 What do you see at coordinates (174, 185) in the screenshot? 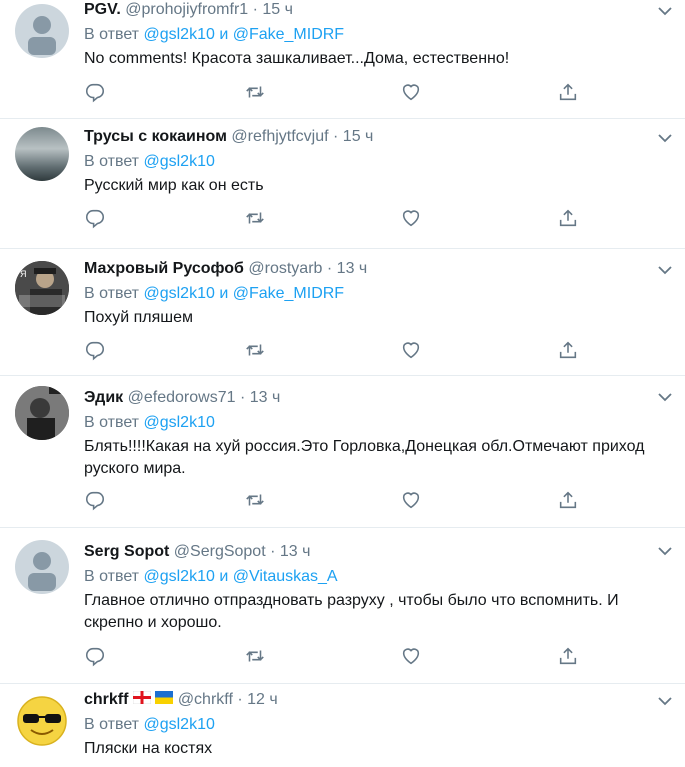
I see `tweet-text: Русский мир как он есть` at bounding box center [174, 185].